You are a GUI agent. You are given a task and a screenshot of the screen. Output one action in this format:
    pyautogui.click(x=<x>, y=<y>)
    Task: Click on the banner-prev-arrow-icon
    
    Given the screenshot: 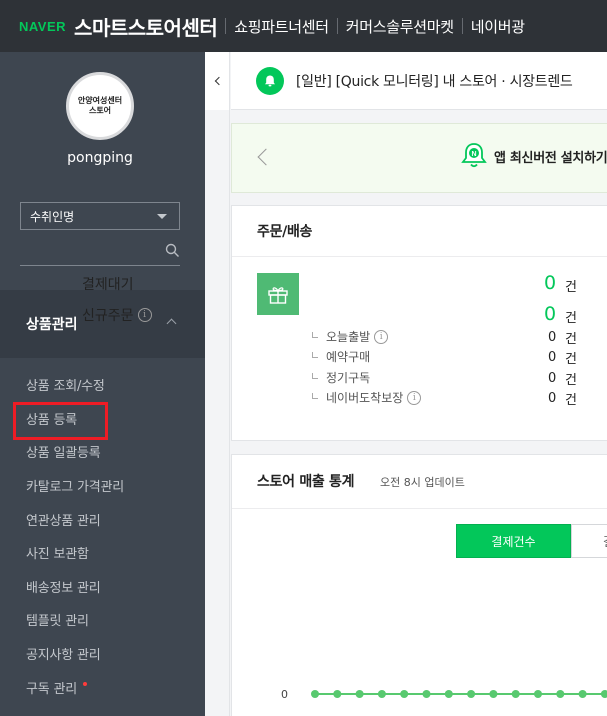 What is the action you would take?
    pyautogui.click(x=266, y=157)
    